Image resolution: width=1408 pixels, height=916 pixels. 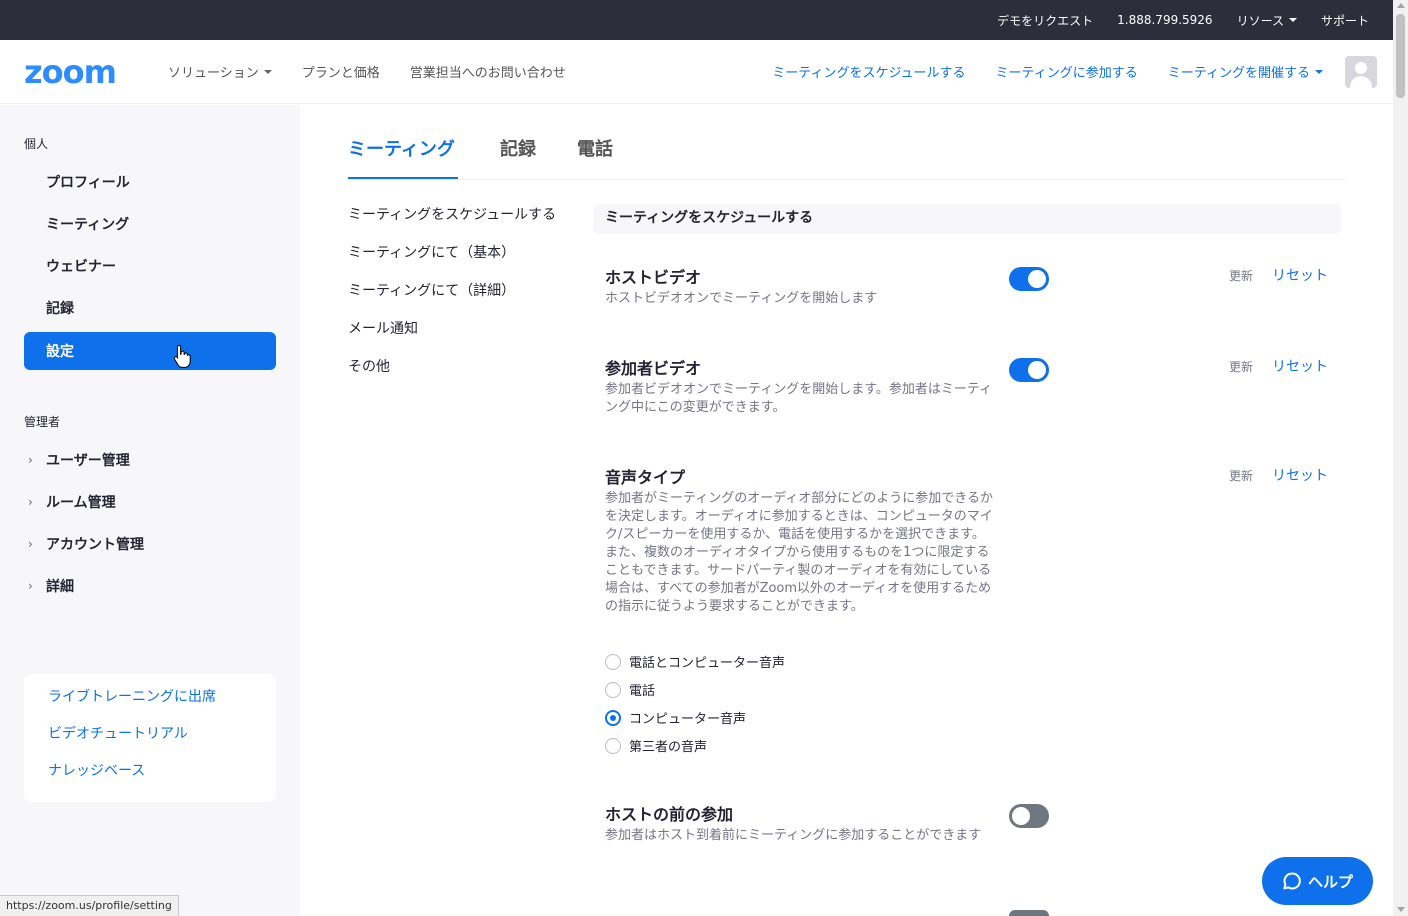 I want to click on join-before-host-toggle, so click(x=1029, y=816).